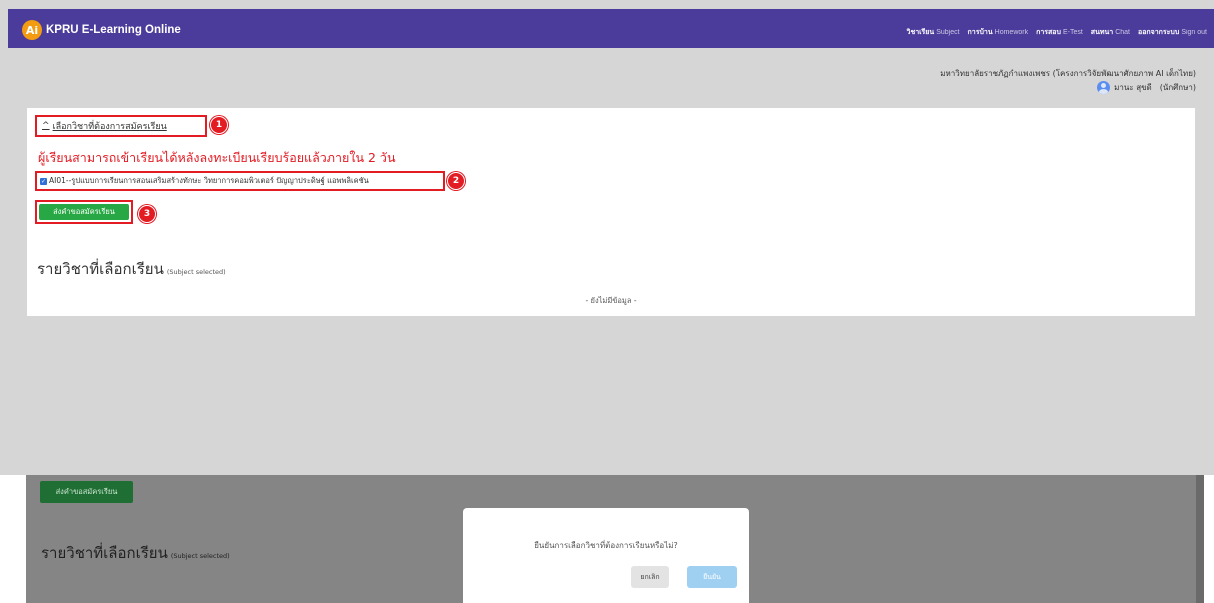  Describe the element at coordinates (109, 127) in the screenshot. I see `select-subject-label: เลือกวิชาที่ต้องการสมัครเรียน` at that location.